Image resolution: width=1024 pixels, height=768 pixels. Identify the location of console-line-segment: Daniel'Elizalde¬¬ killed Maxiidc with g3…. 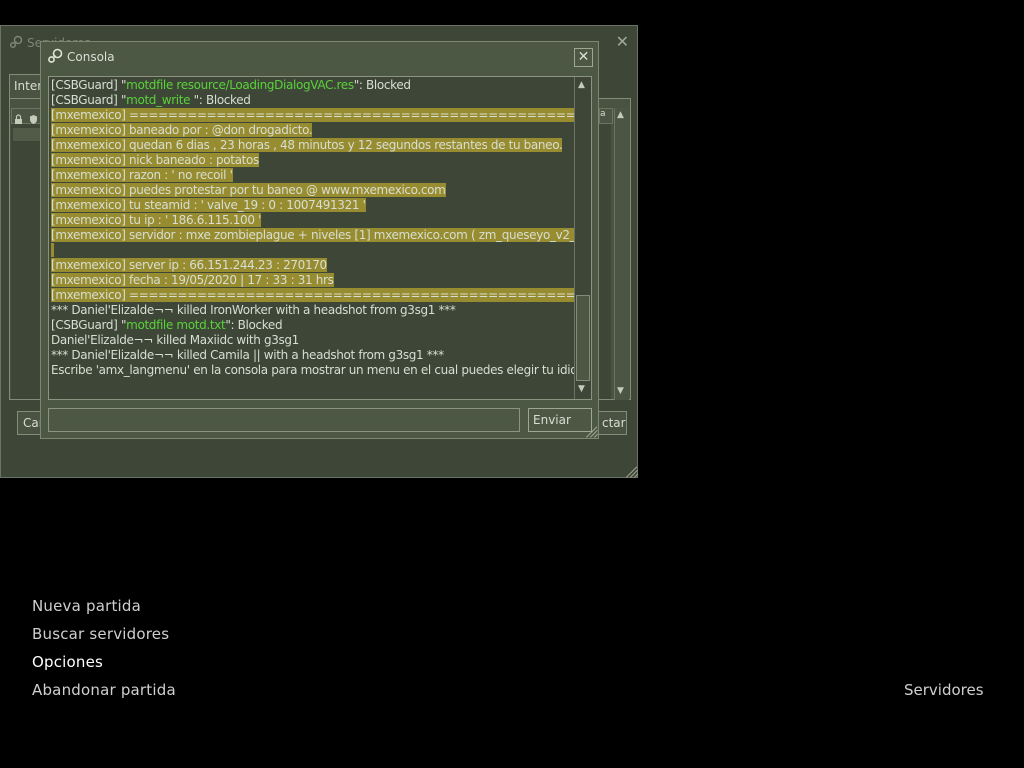
(175, 340).